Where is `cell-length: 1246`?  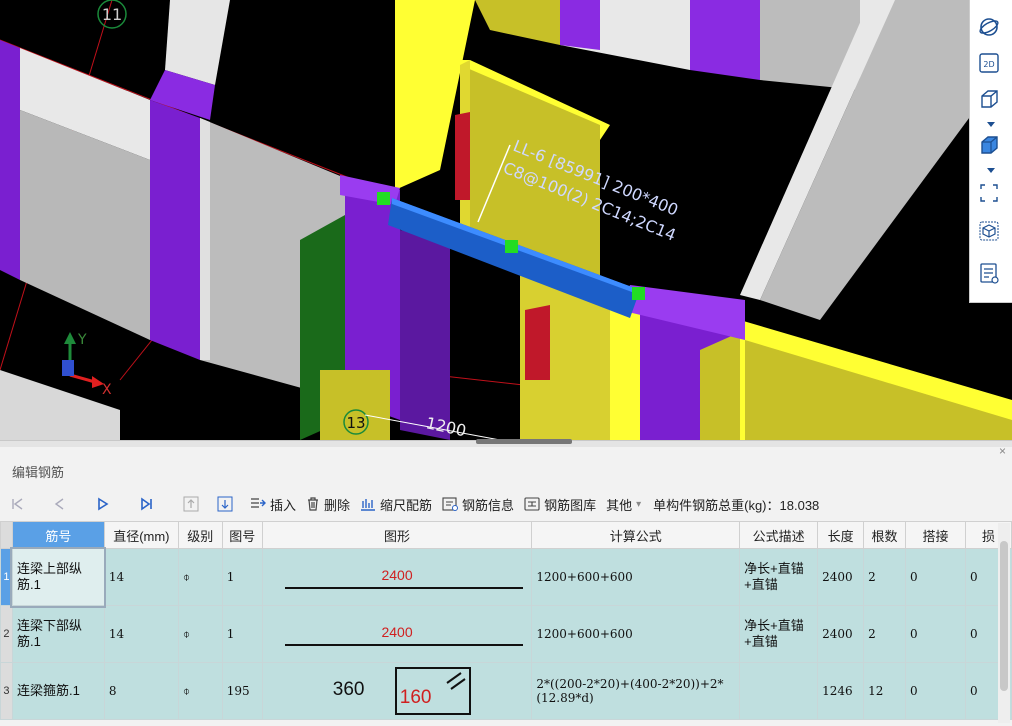 cell-length: 1246 is located at coordinates (841, 691).